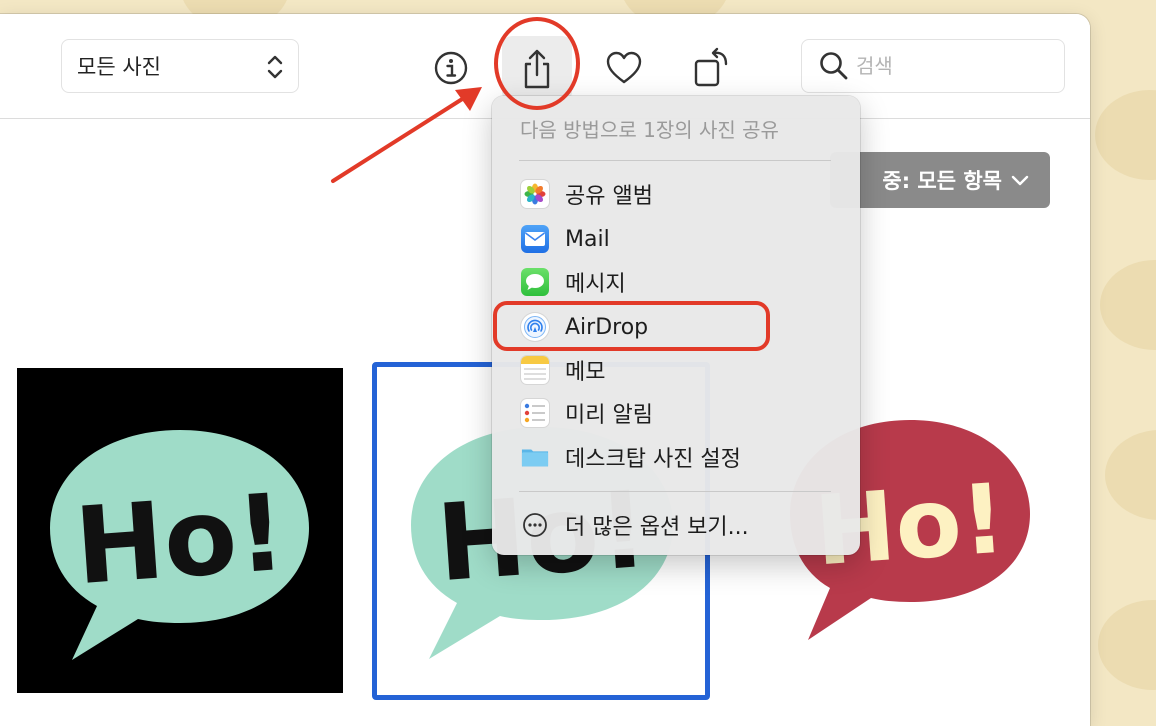 The height and width of the screenshot is (726, 1156). I want to click on search-icon, so click(834, 66).